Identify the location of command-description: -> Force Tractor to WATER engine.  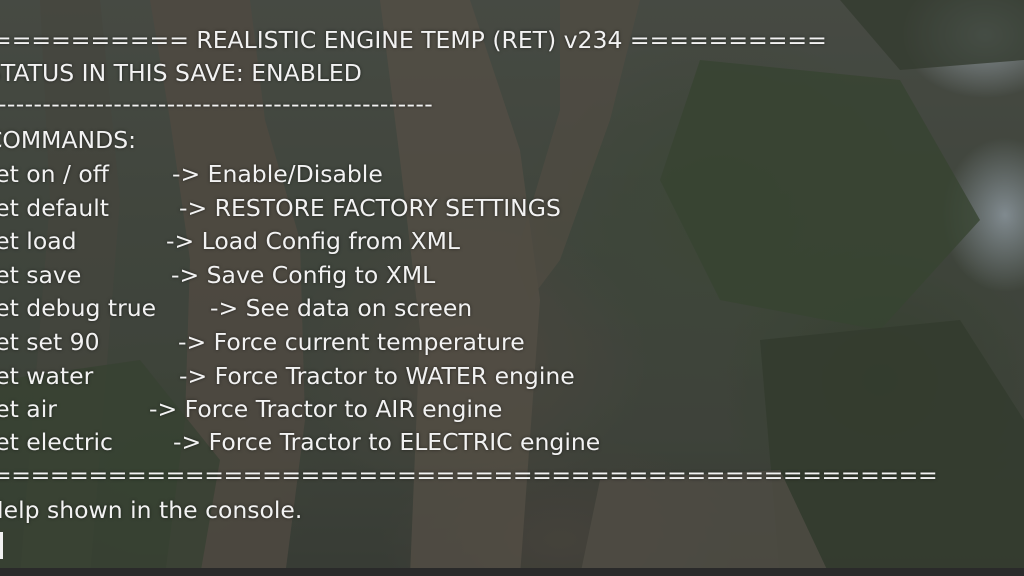
(377, 376).